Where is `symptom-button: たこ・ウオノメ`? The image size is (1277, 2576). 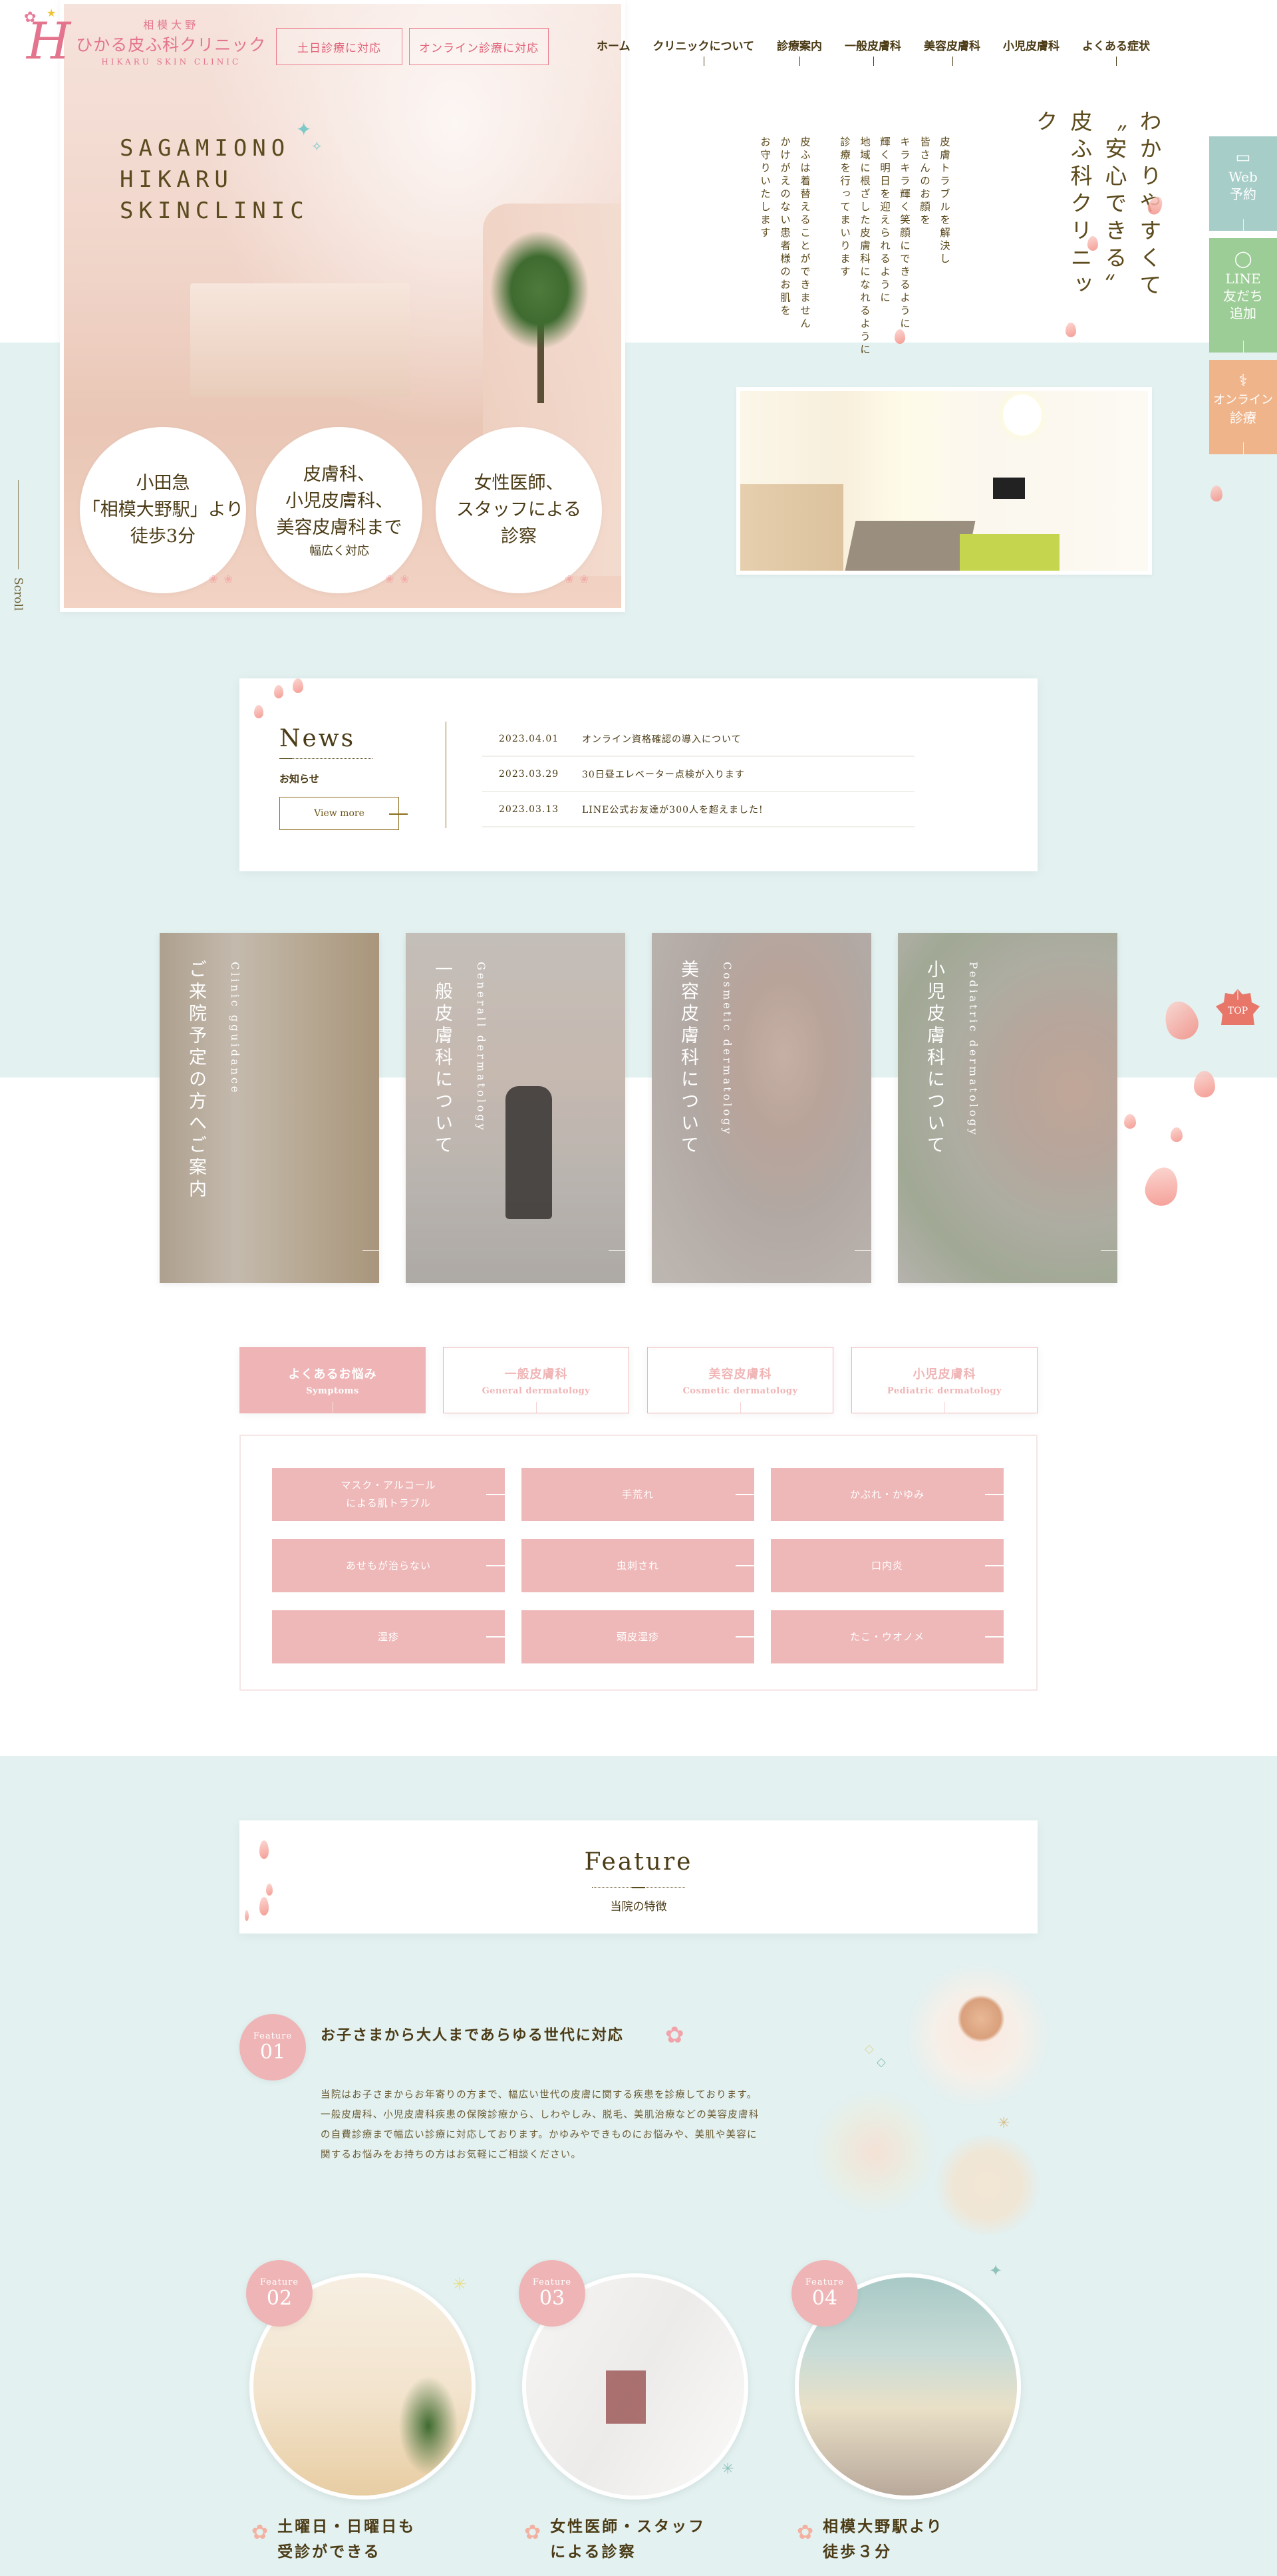
symptom-button: たこ・ウオノメ is located at coordinates (888, 1636).